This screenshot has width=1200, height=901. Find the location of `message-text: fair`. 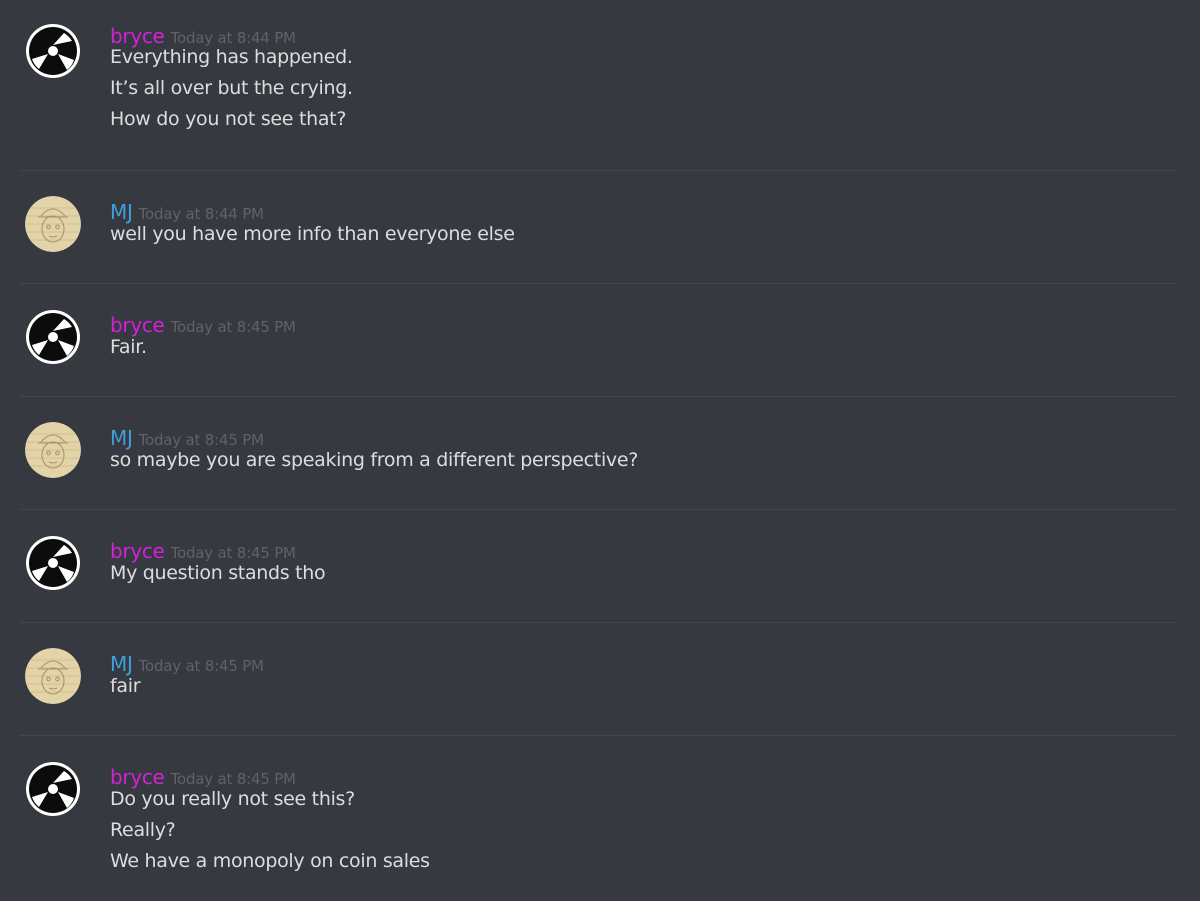

message-text: fair is located at coordinates (125, 686).